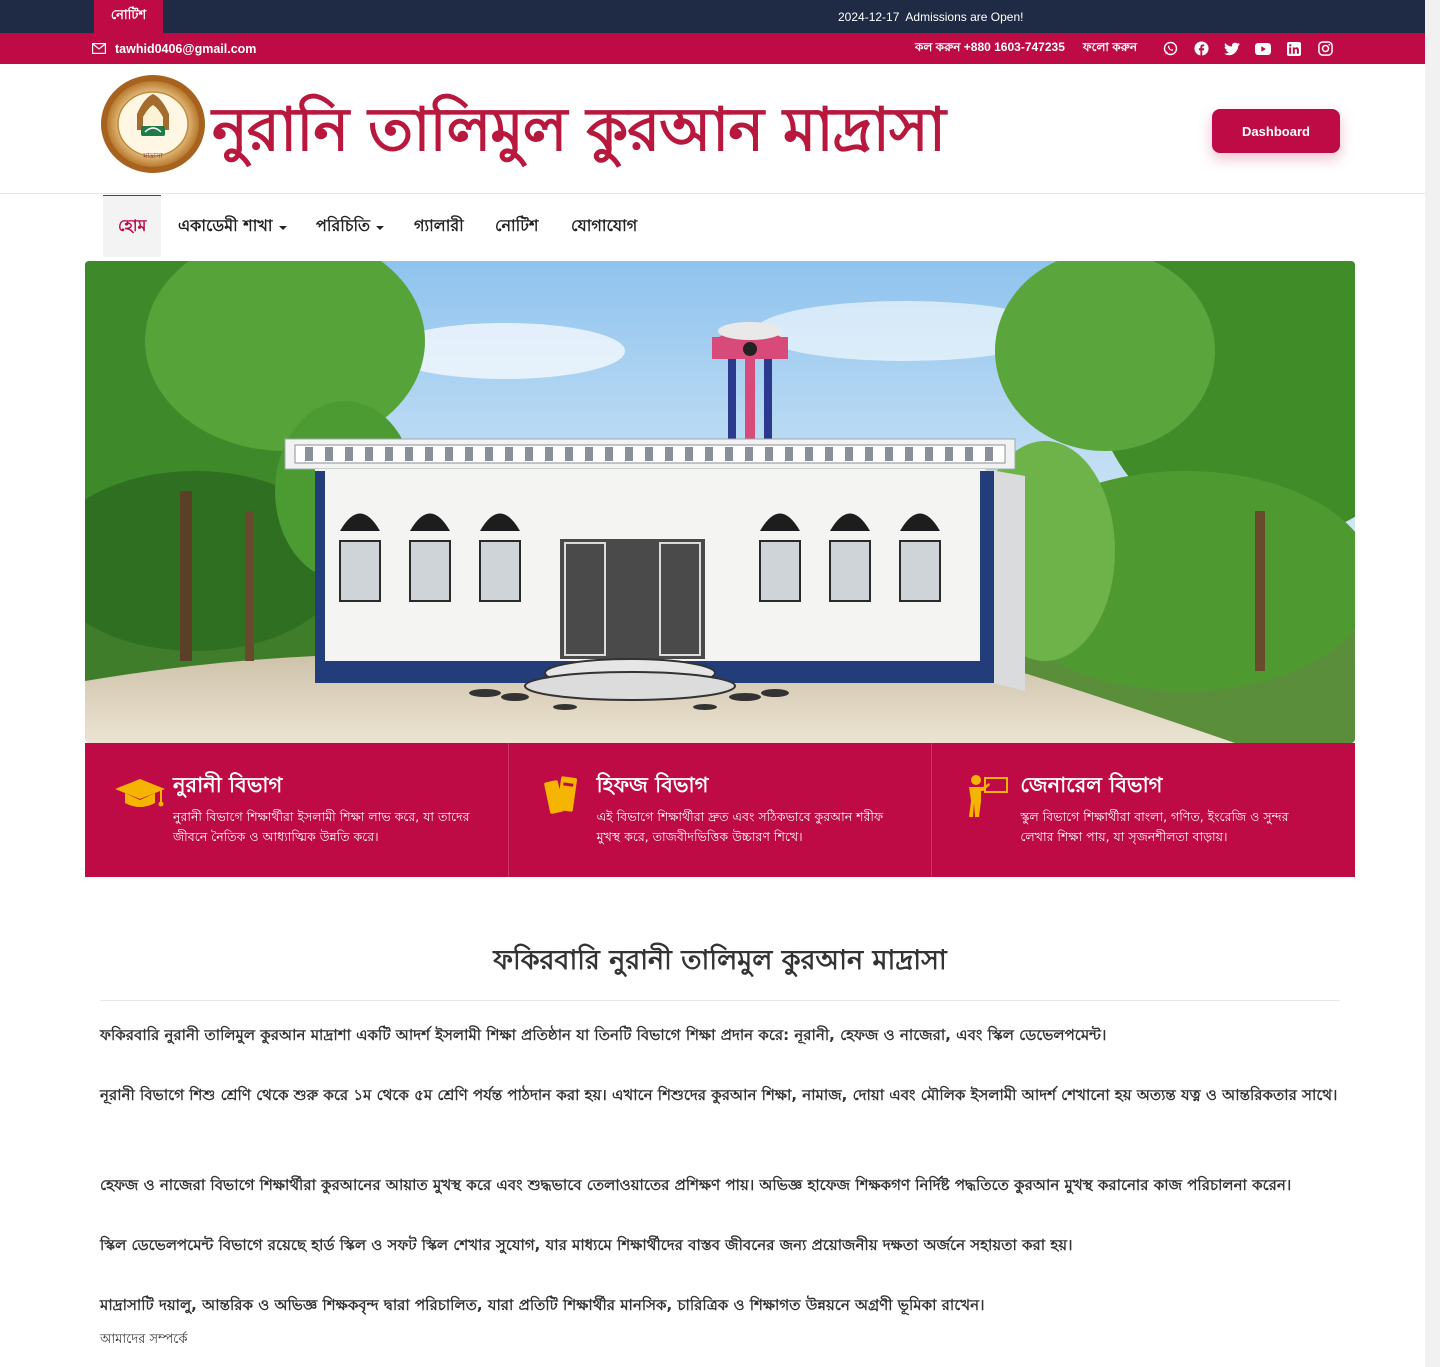  I want to click on teacher-icon, so click(987, 794).